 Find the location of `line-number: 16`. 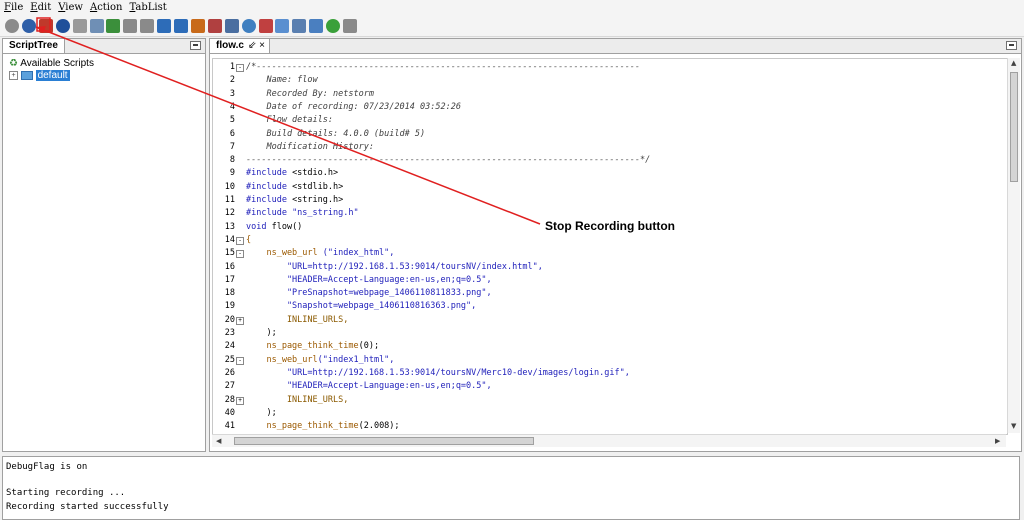

line-number: 16 is located at coordinates (229, 266).